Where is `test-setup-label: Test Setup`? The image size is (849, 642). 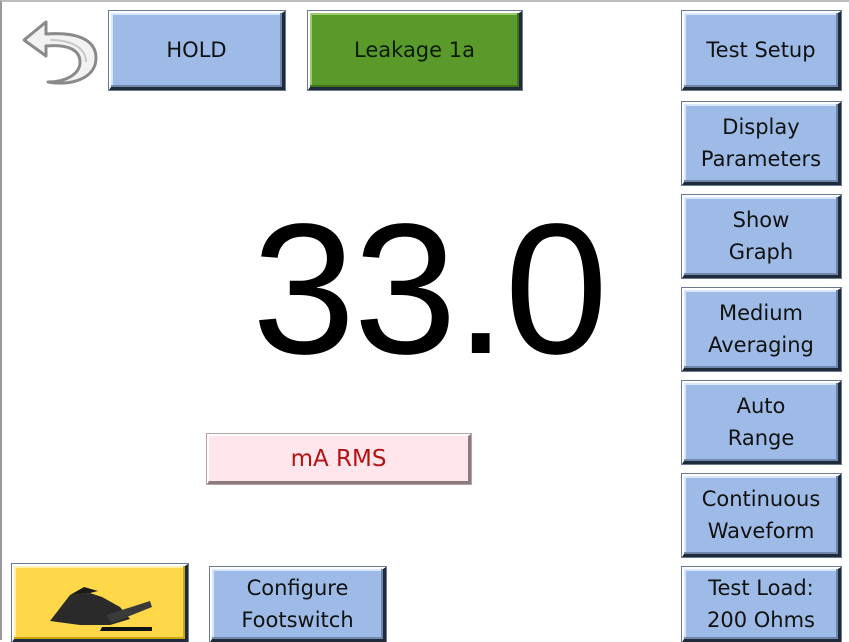 test-setup-label: Test Setup is located at coordinates (761, 50).